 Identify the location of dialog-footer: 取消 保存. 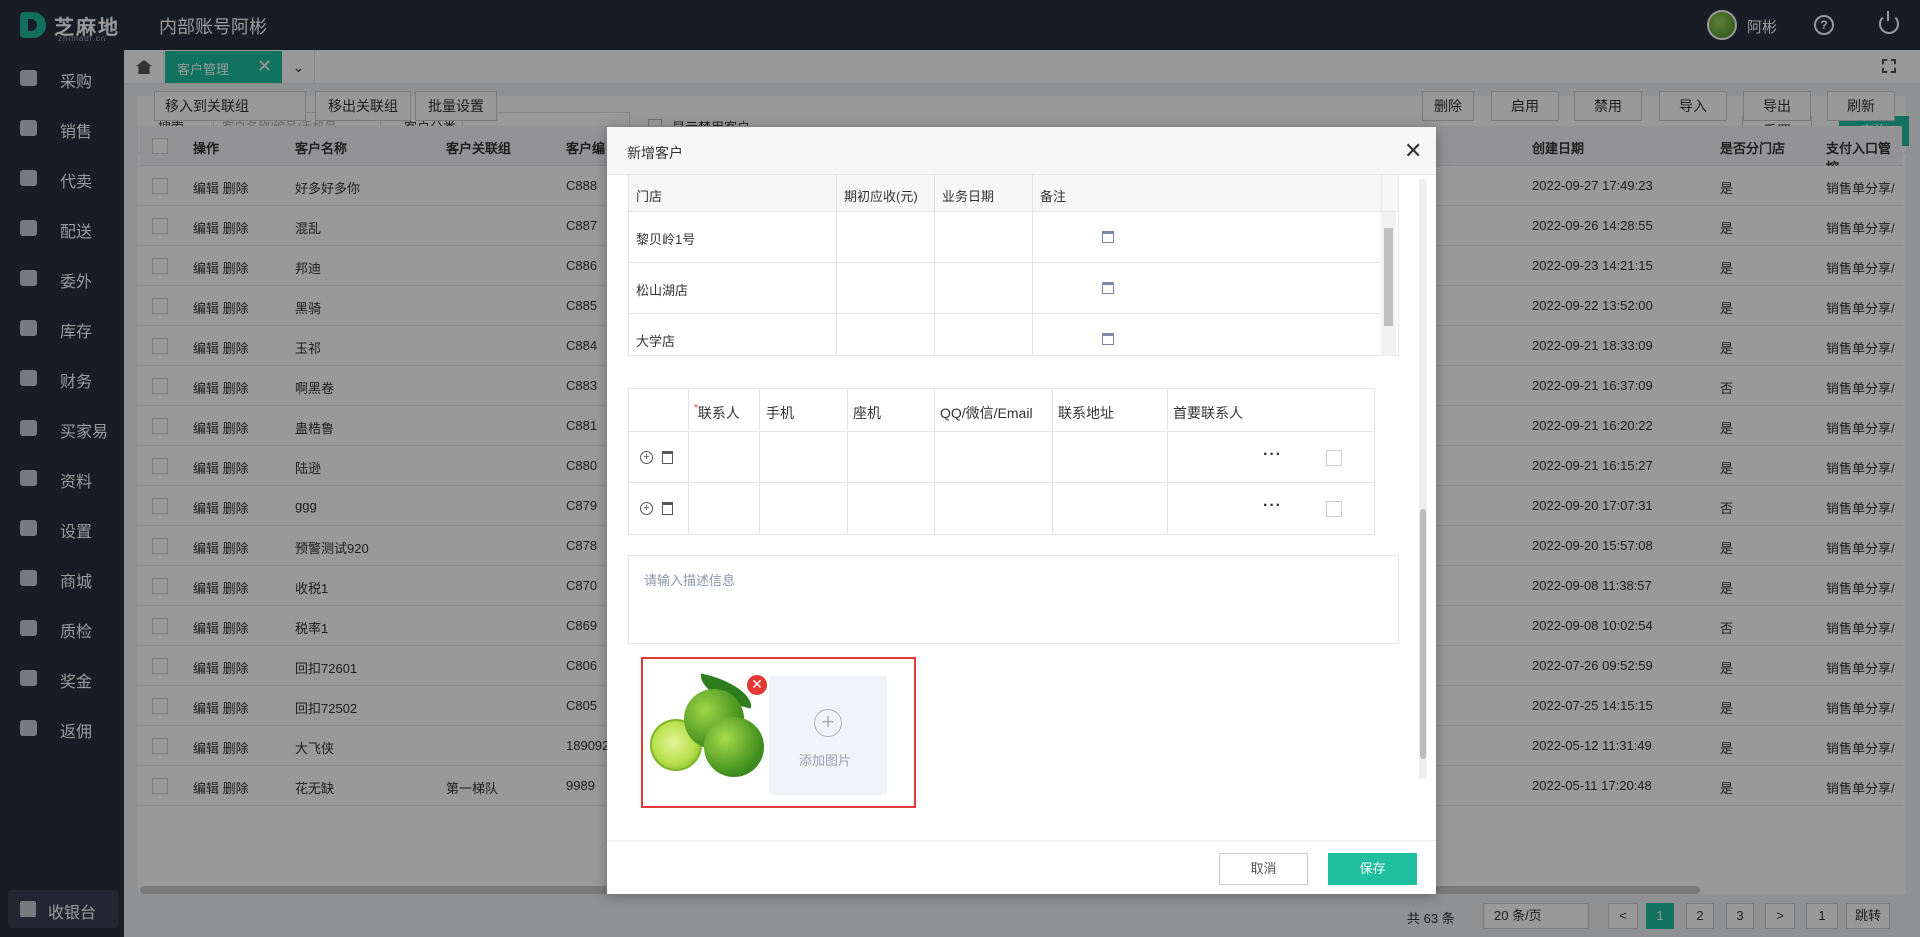
(1021, 867).